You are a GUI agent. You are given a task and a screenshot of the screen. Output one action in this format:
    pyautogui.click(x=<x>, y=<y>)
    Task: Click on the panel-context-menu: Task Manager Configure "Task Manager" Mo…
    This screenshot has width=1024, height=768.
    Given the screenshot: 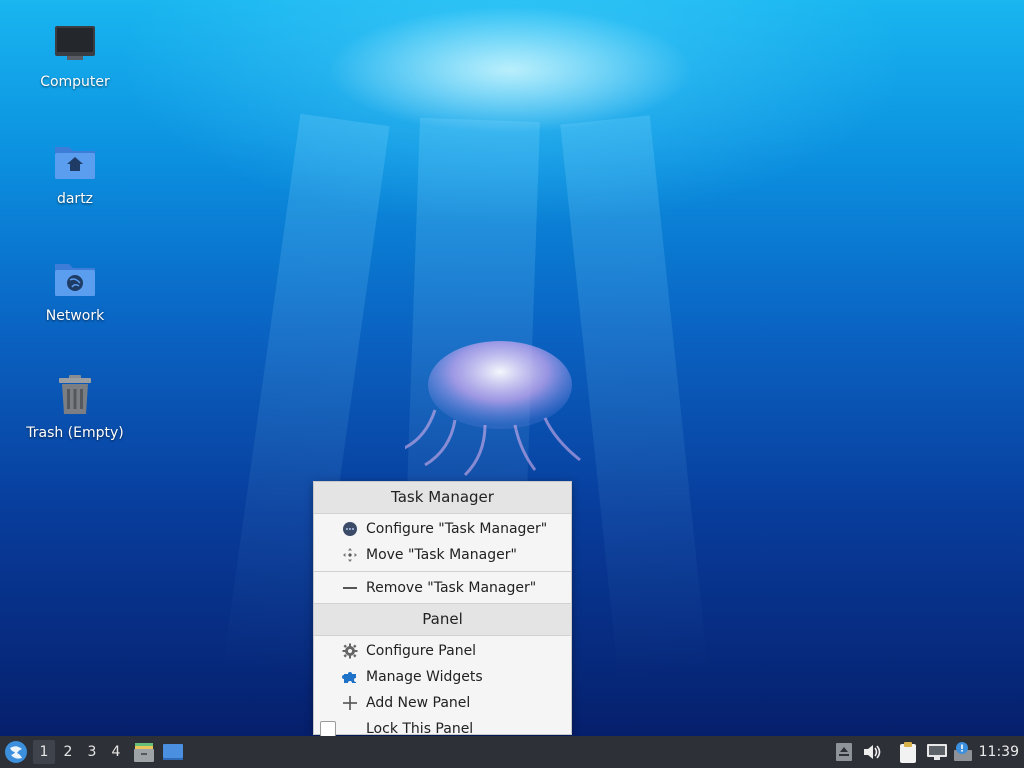 What is the action you would take?
    pyautogui.click(x=442, y=609)
    